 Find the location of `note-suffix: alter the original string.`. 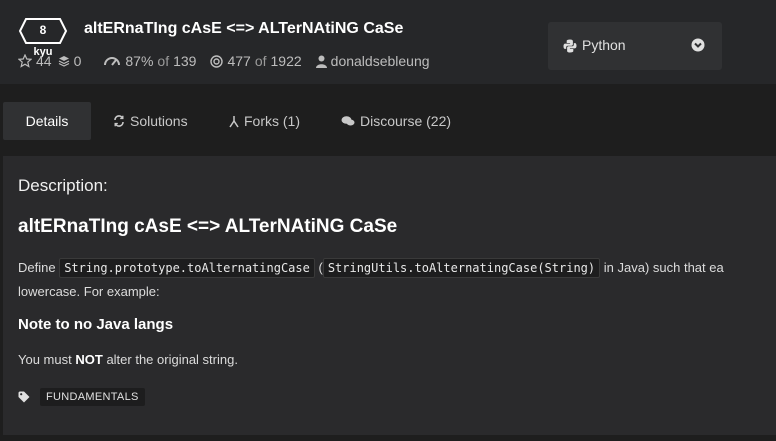

note-suffix: alter the original string. is located at coordinates (172, 359).